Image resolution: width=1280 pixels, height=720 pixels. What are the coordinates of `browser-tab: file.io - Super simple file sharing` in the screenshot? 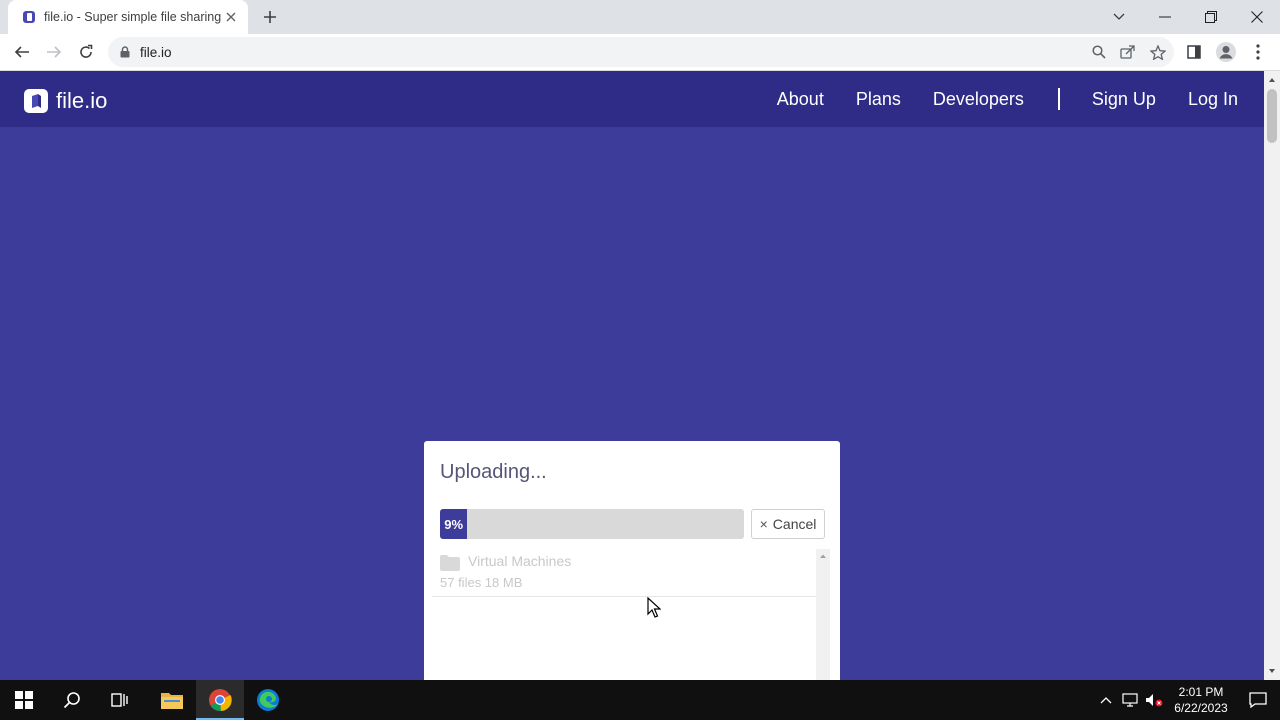 It's located at (128, 17).